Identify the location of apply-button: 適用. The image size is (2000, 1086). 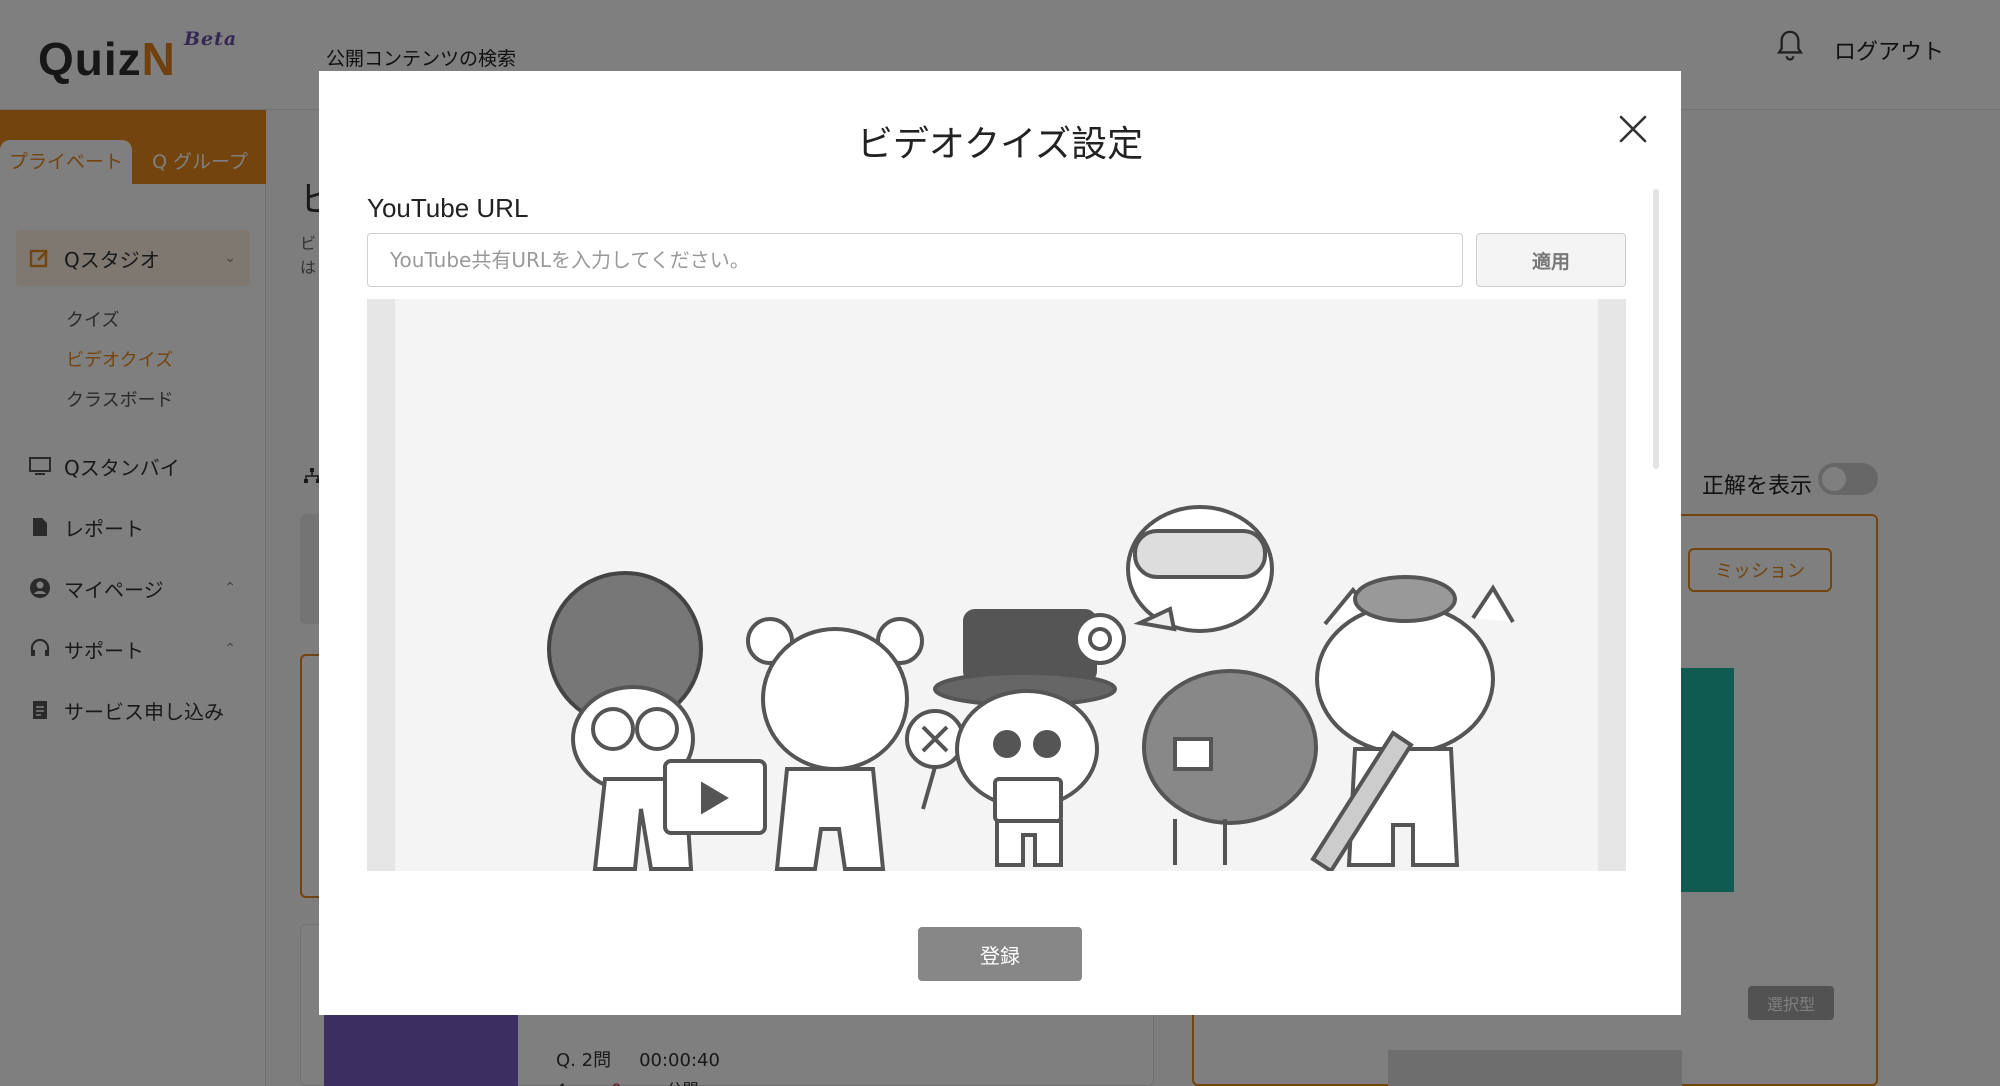
(1551, 260).